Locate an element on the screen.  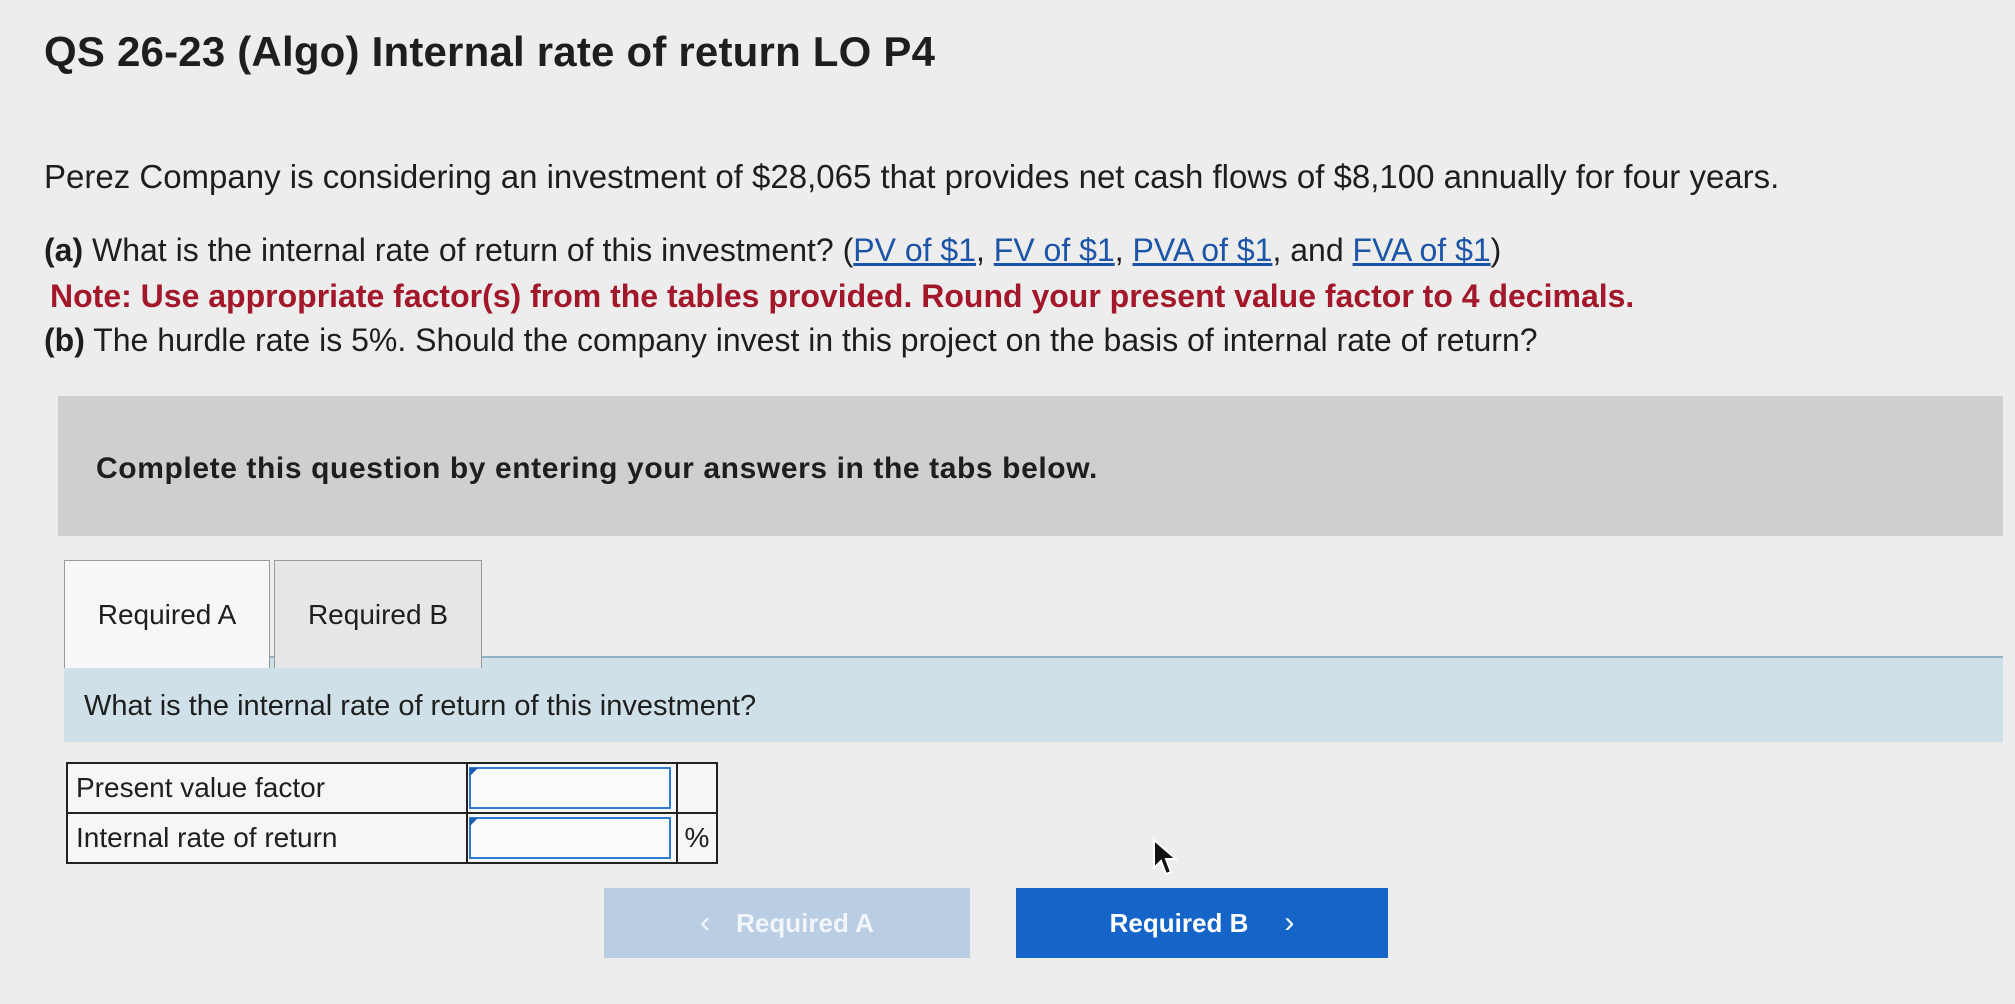
paren-close: ) is located at coordinates (1496, 250).